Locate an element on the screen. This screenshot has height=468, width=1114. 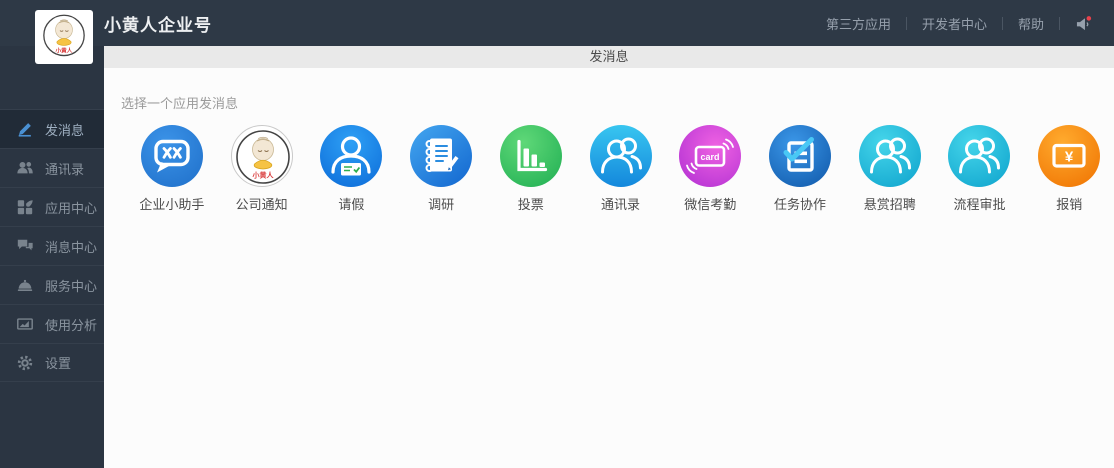
app-item-expense: ¥ 报销 is located at coordinates (1069, 169).